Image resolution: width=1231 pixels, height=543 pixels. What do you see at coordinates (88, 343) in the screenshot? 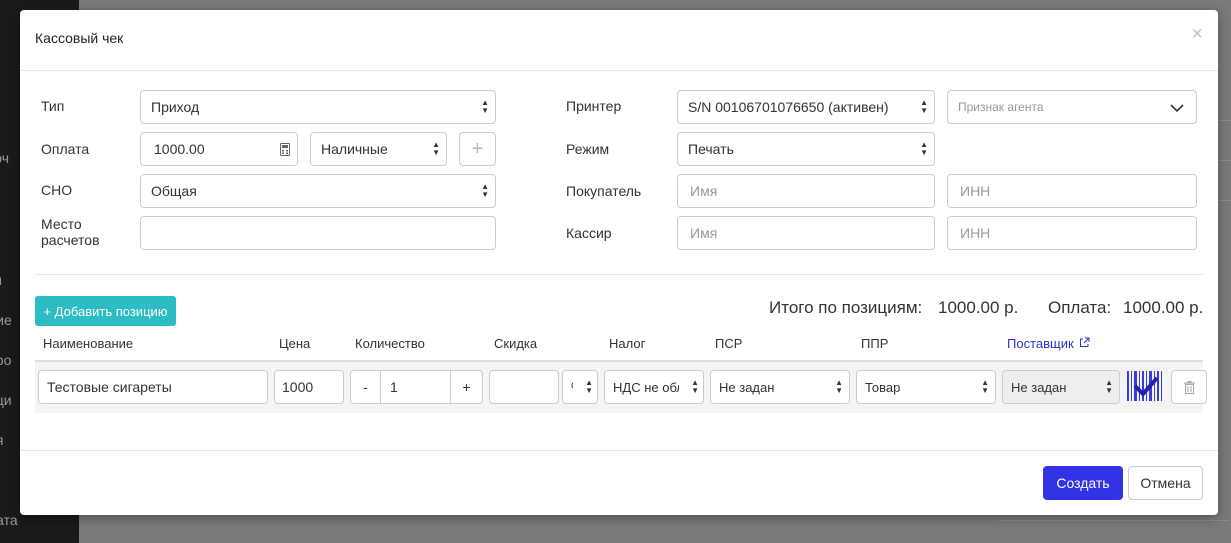
I see `column-header-name: Наименование` at bounding box center [88, 343].